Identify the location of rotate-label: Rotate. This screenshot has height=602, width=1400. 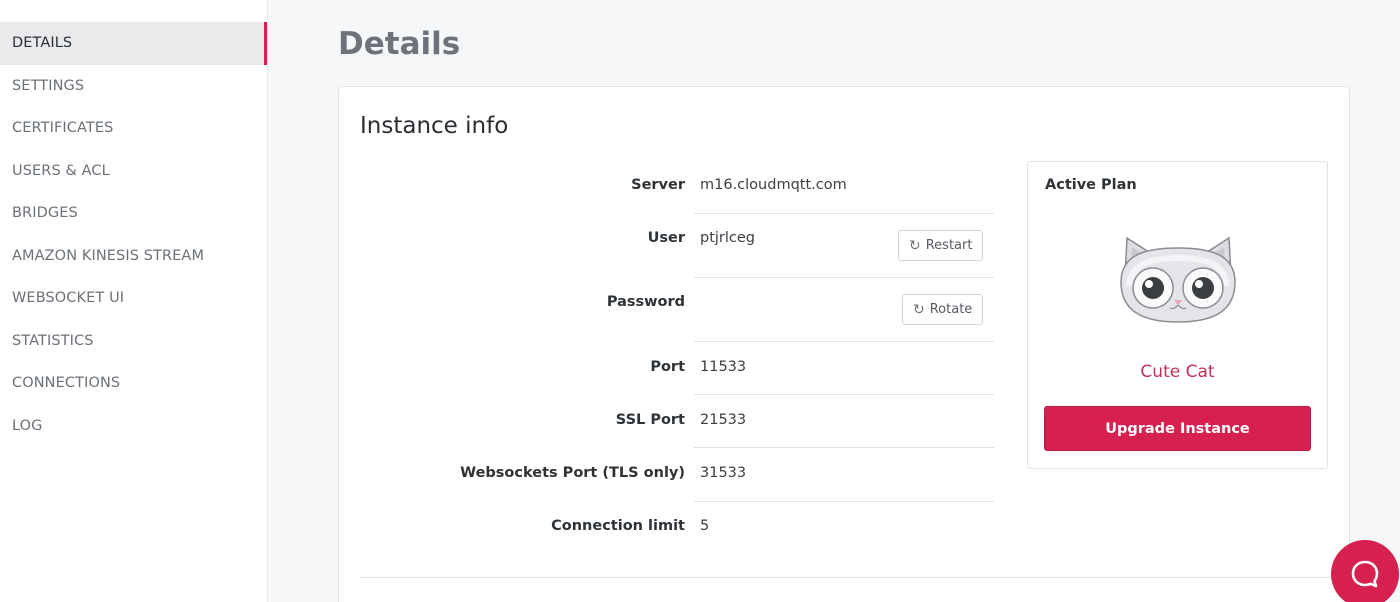
(951, 309).